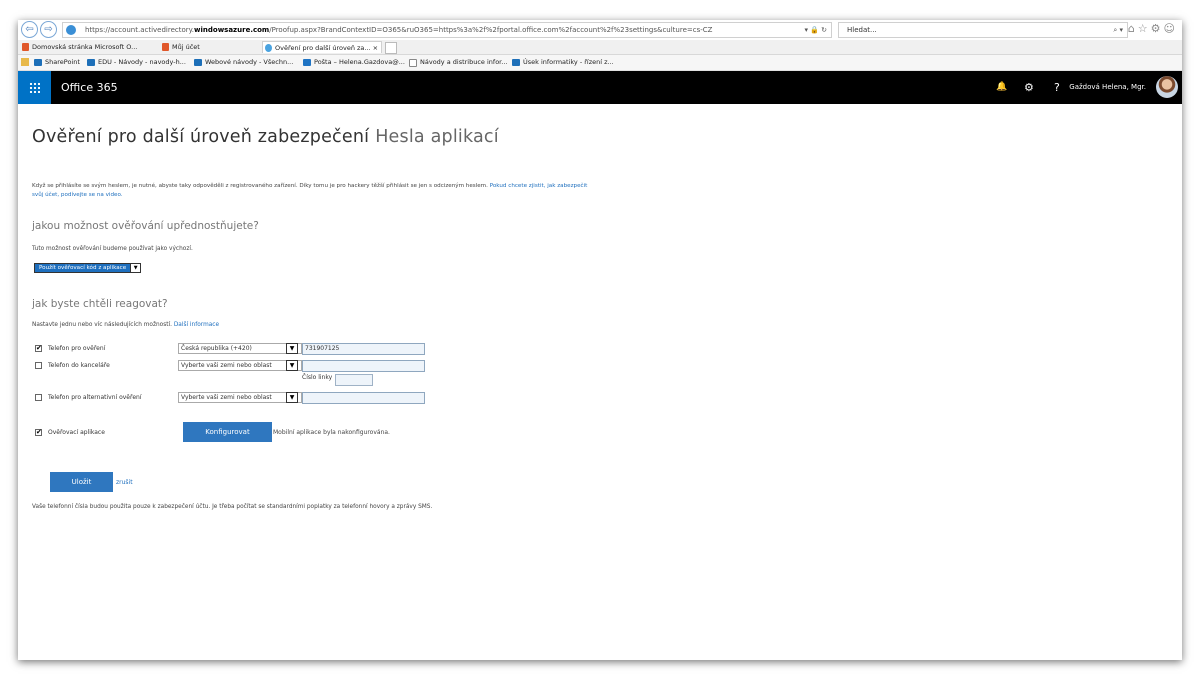 This screenshot has width=1200, height=680. Describe the element at coordinates (413, 63) in the screenshot. I see `page-icon` at that location.